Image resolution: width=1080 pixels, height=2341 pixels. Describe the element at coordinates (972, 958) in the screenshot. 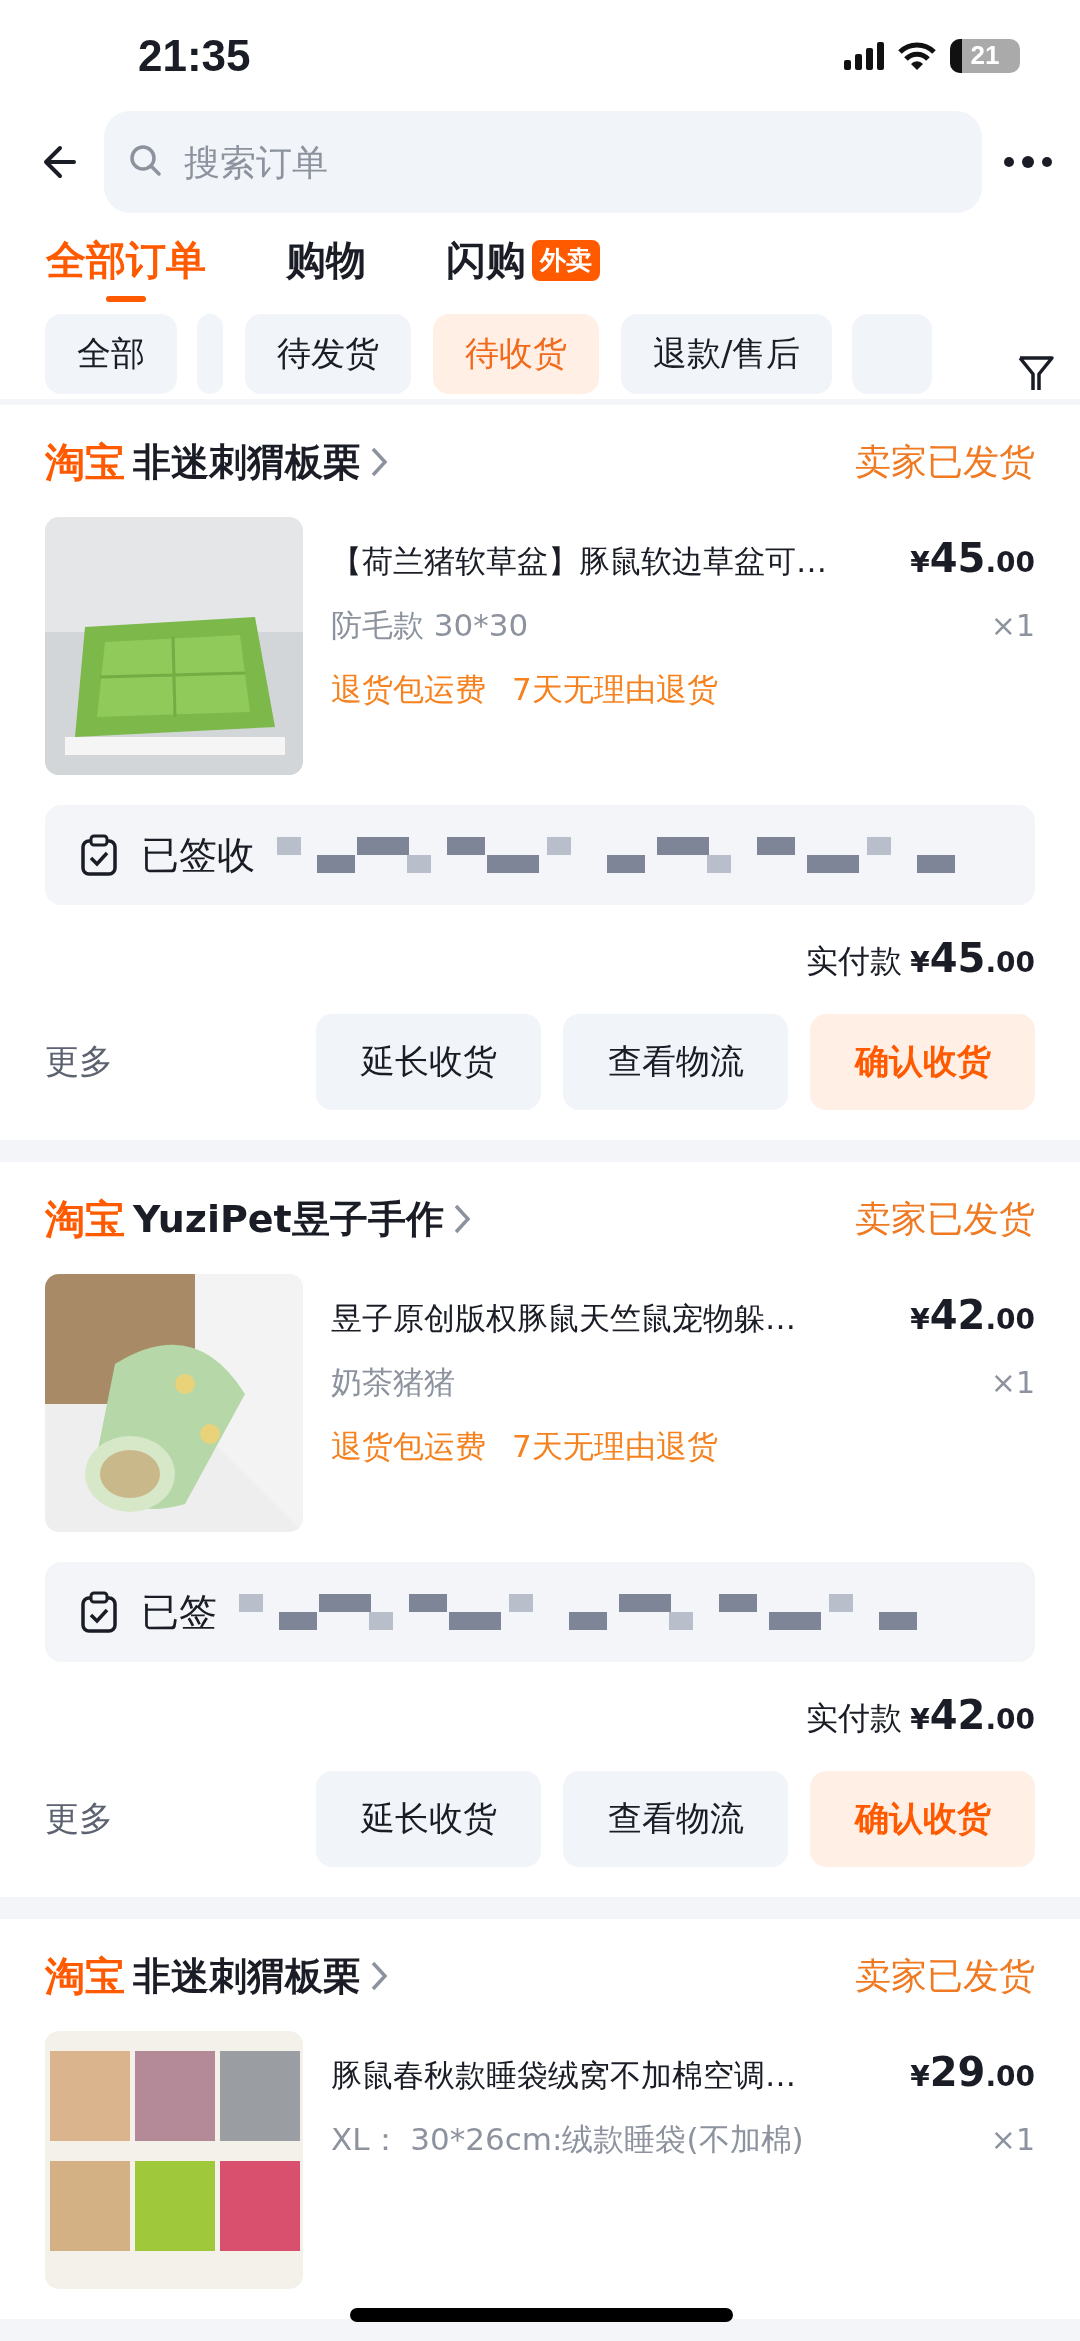

I see `paid-amount: ¥45.00` at that location.